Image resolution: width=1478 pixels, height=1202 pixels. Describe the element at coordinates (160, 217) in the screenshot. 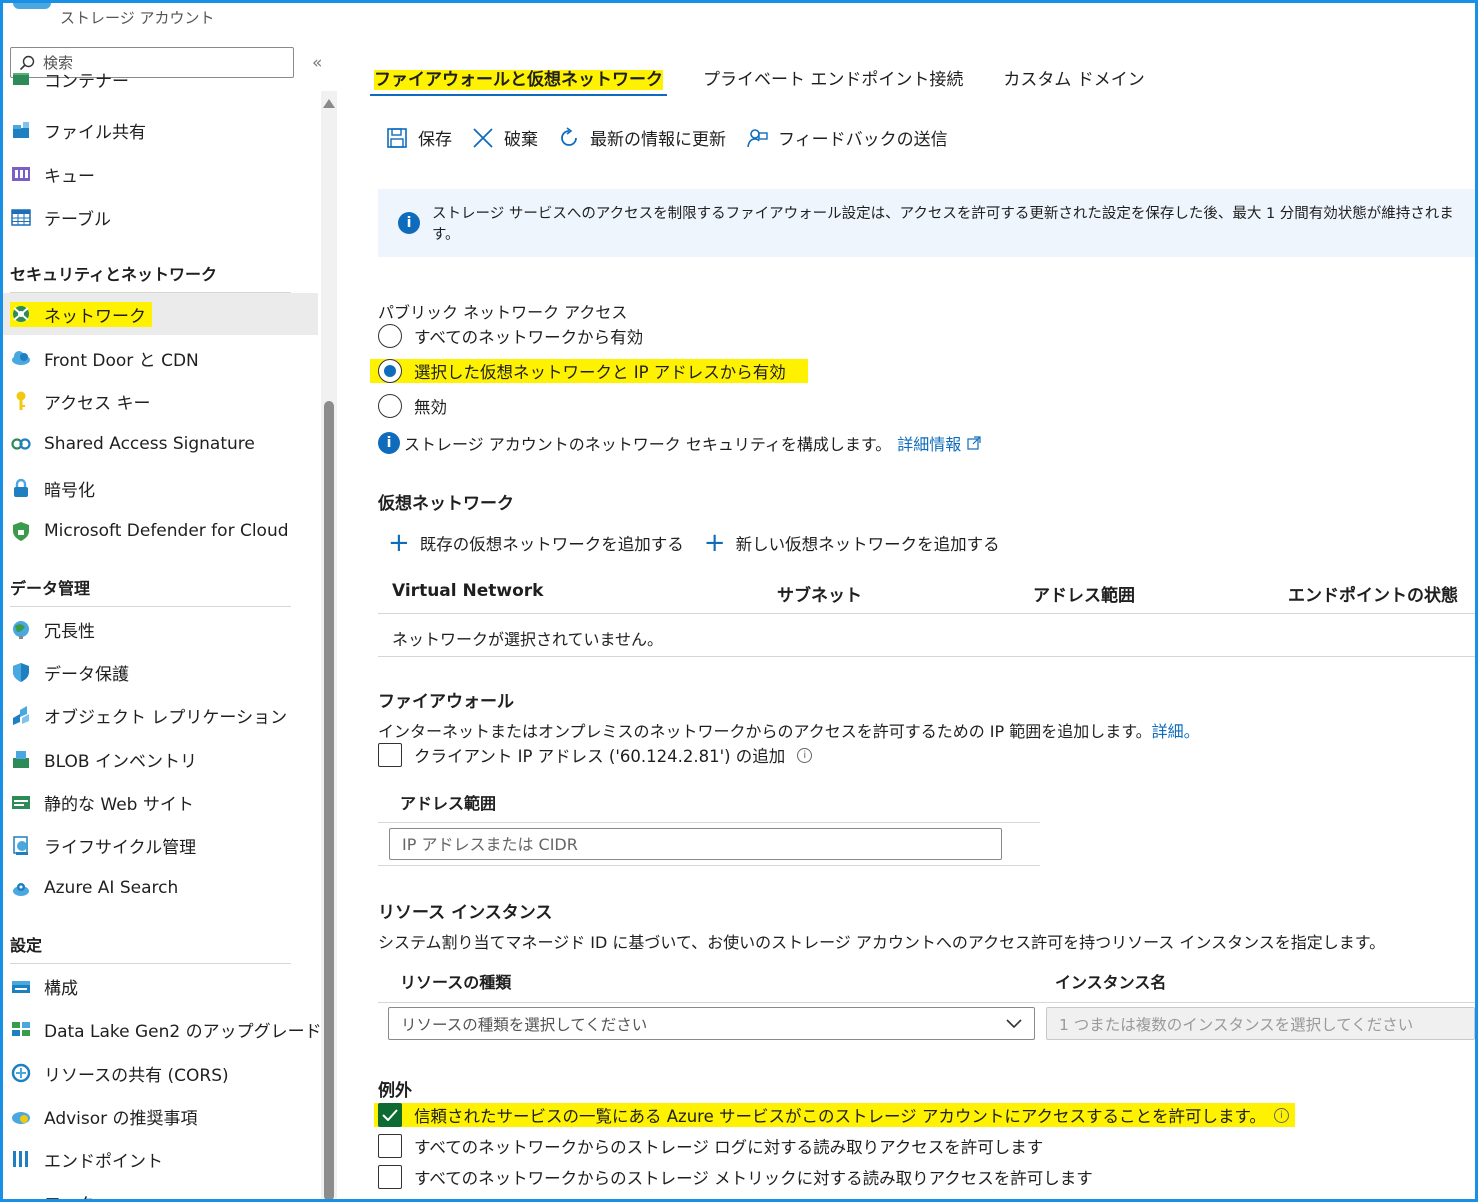

I see `sidebar-item-tables: テーブル` at that location.